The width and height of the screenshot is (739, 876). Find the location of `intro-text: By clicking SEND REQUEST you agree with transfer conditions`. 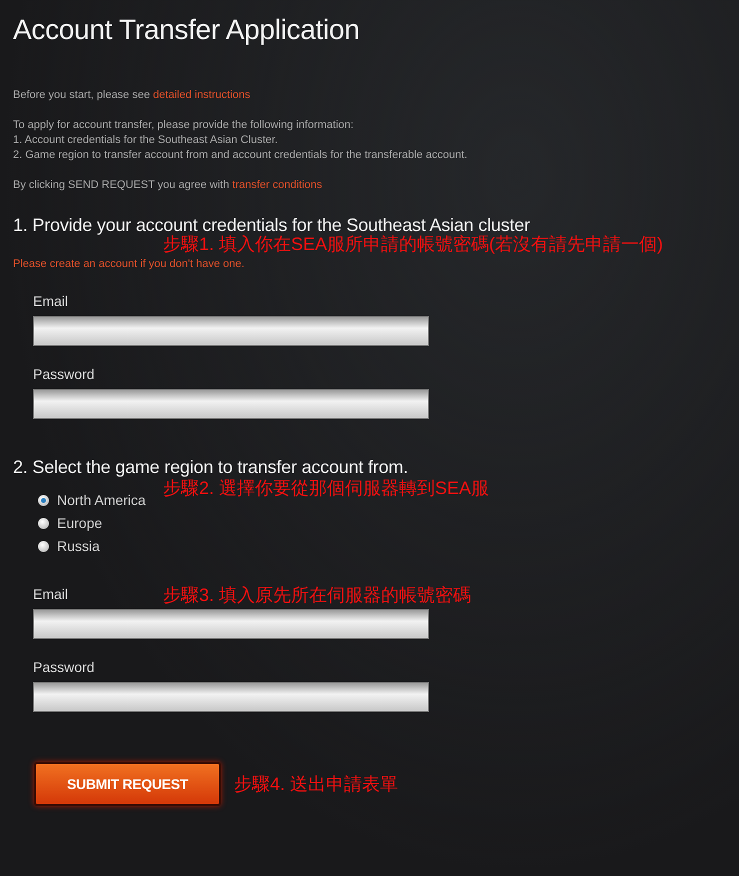

intro-text: By clicking SEND REQUEST you agree with transfer conditions is located at coordinates (168, 185).